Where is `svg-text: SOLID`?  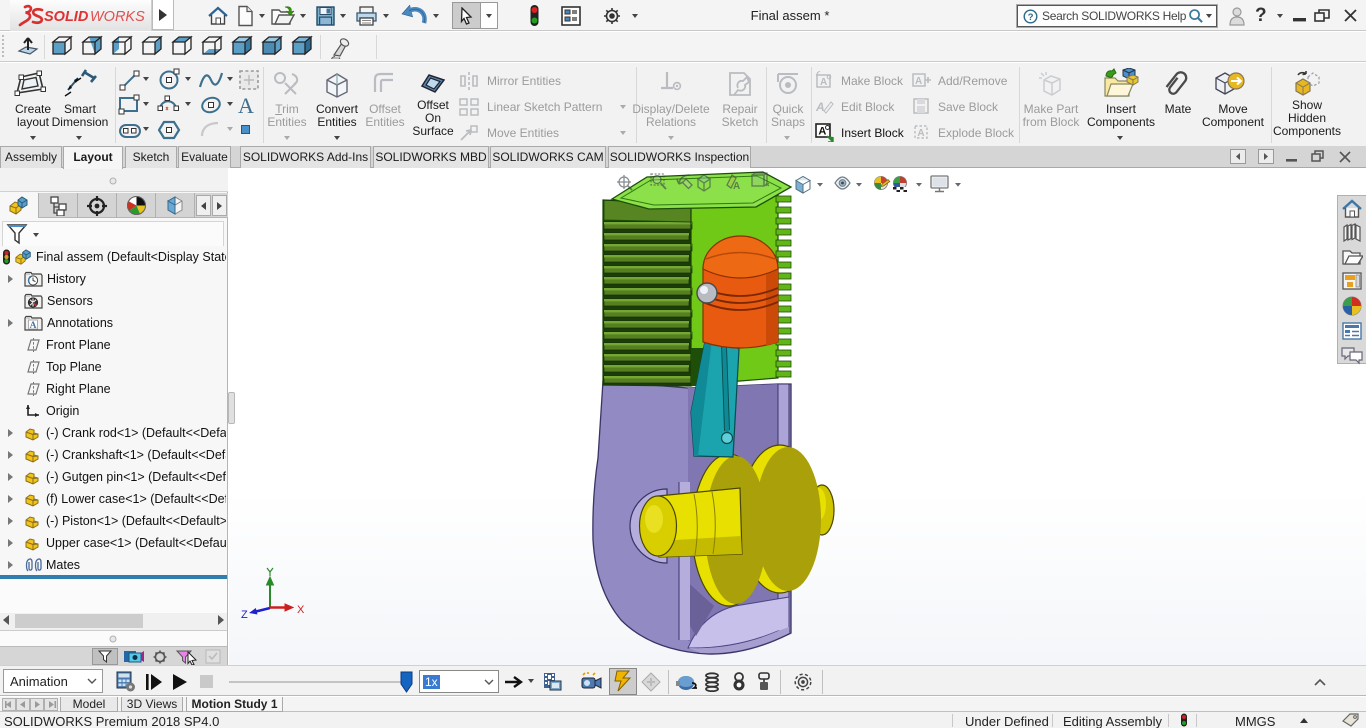
svg-text: SOLID is located at coordinates (66, 17).